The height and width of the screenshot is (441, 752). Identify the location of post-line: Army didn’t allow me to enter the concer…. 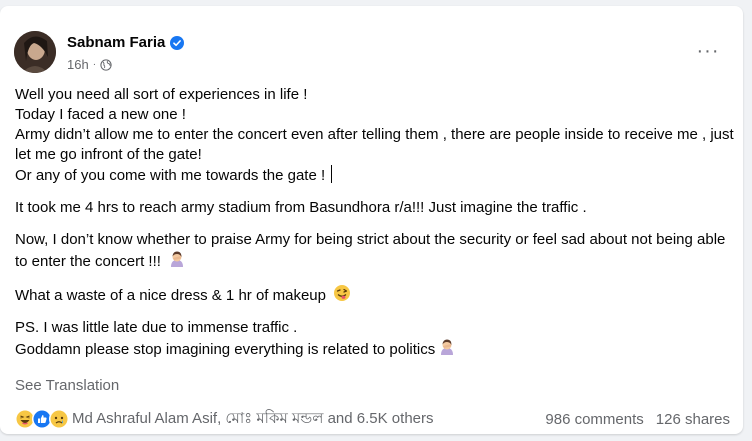
(374, 144).